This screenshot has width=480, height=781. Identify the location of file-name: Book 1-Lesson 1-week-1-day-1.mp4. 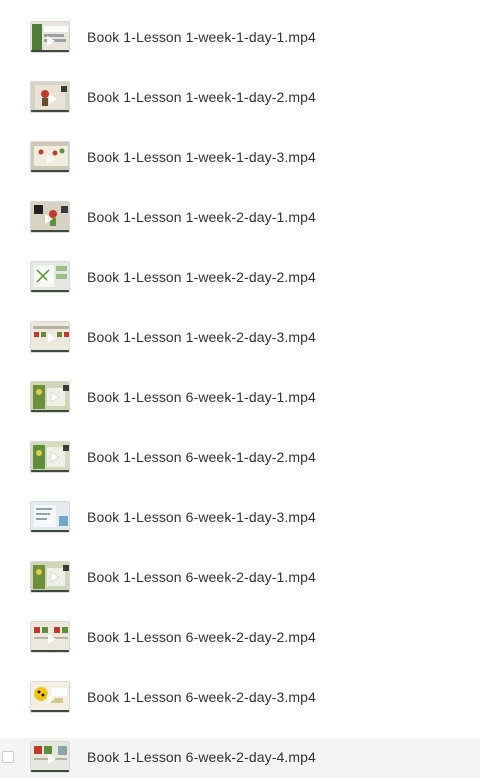
(201, 37).